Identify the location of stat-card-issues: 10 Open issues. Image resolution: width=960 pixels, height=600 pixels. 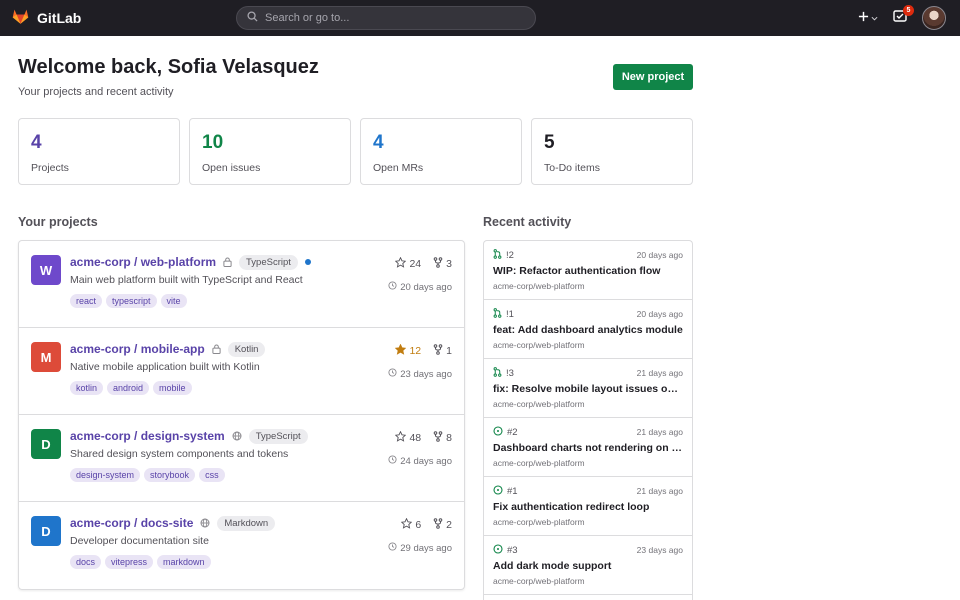
(270, 151).